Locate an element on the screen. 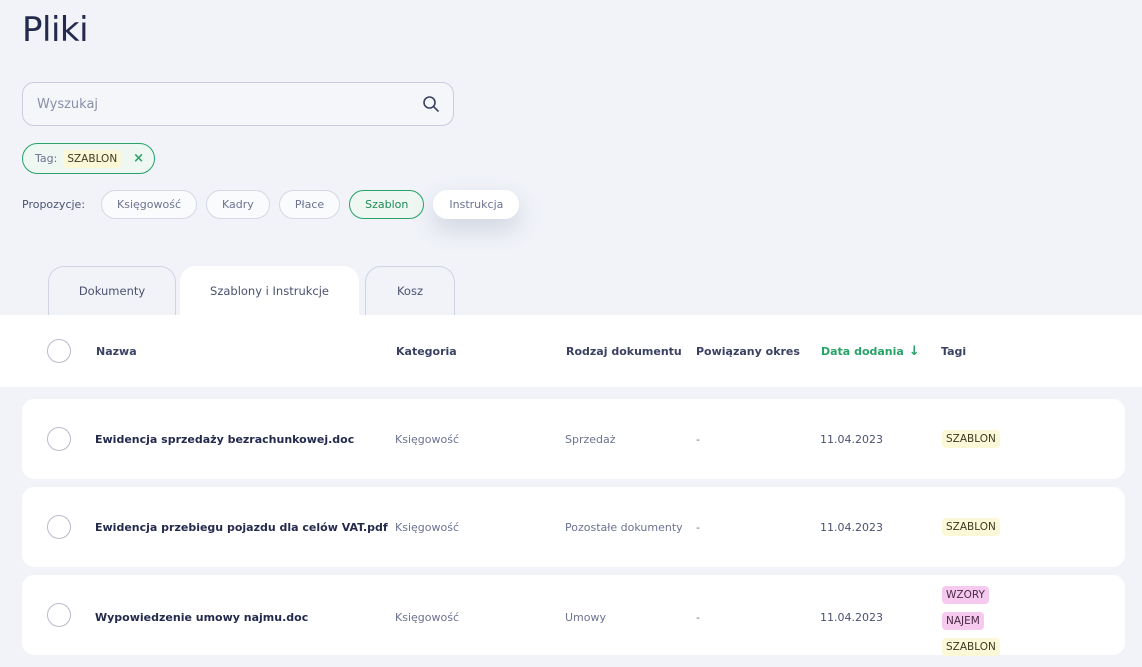  filter-label: Tag: is located at coordinates (46, 158).